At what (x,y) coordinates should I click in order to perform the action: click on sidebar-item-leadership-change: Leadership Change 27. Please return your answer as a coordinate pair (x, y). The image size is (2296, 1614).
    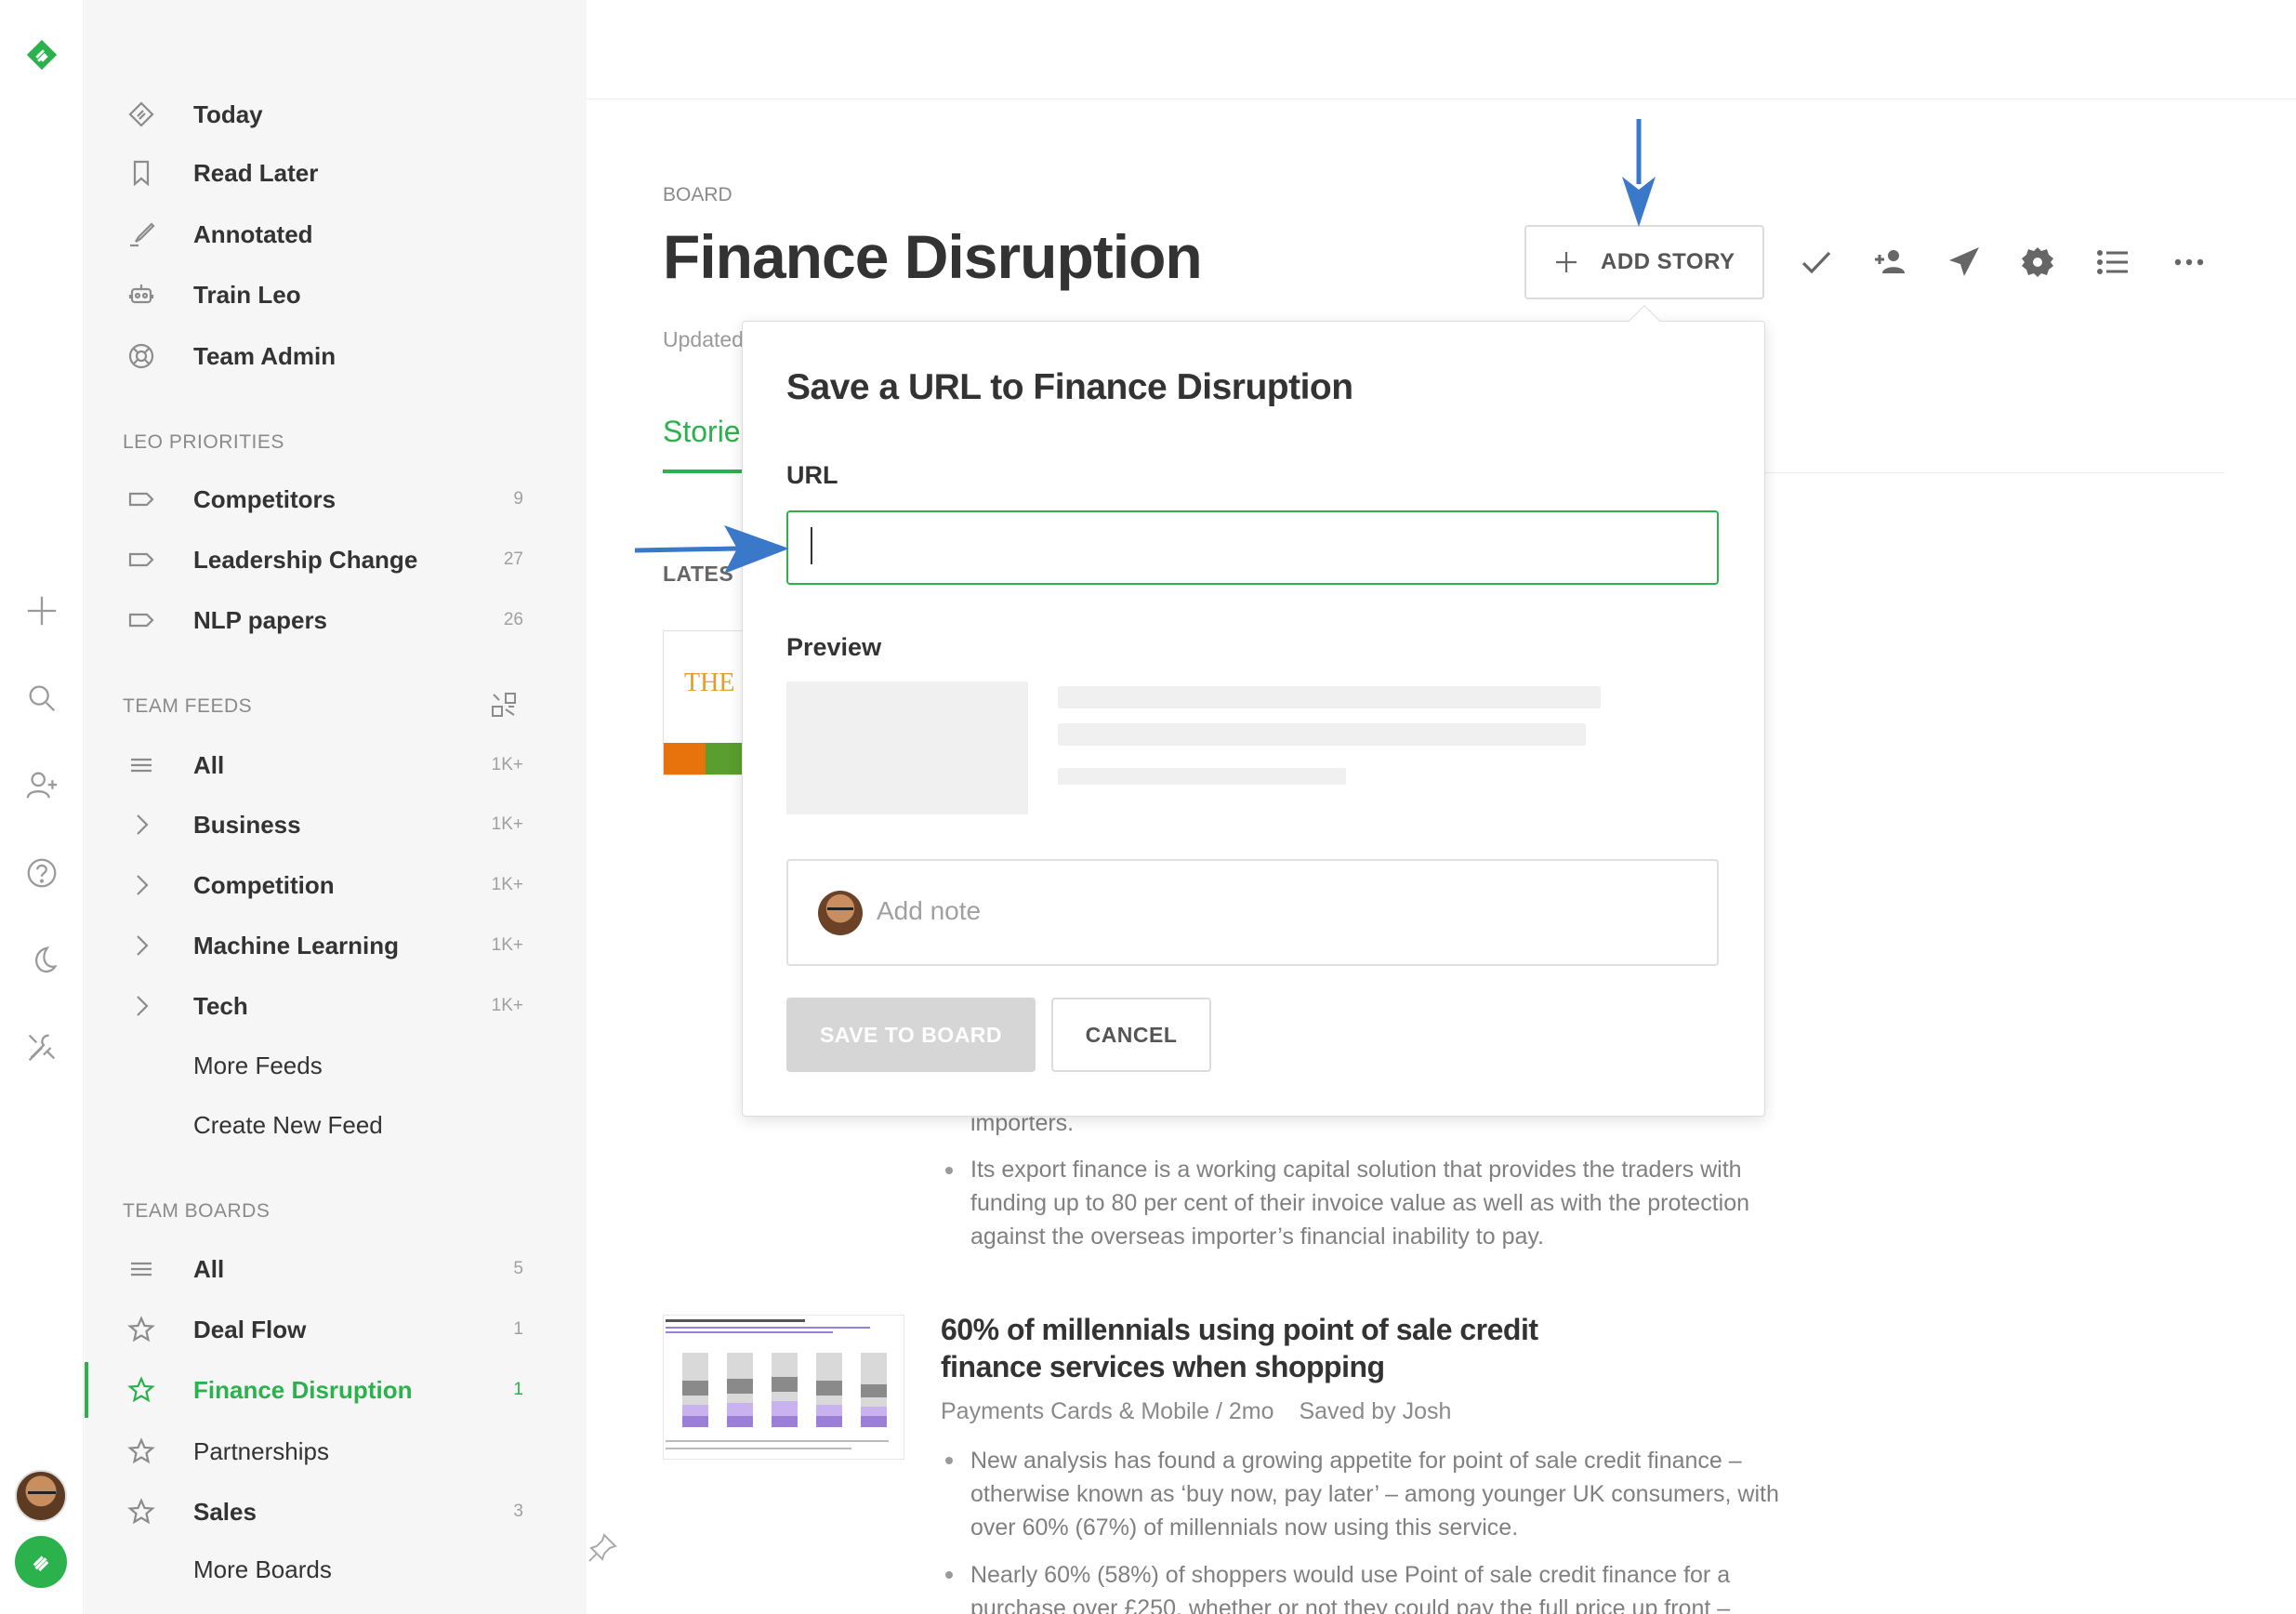
    Looking at the image, I should click on (336, 560).